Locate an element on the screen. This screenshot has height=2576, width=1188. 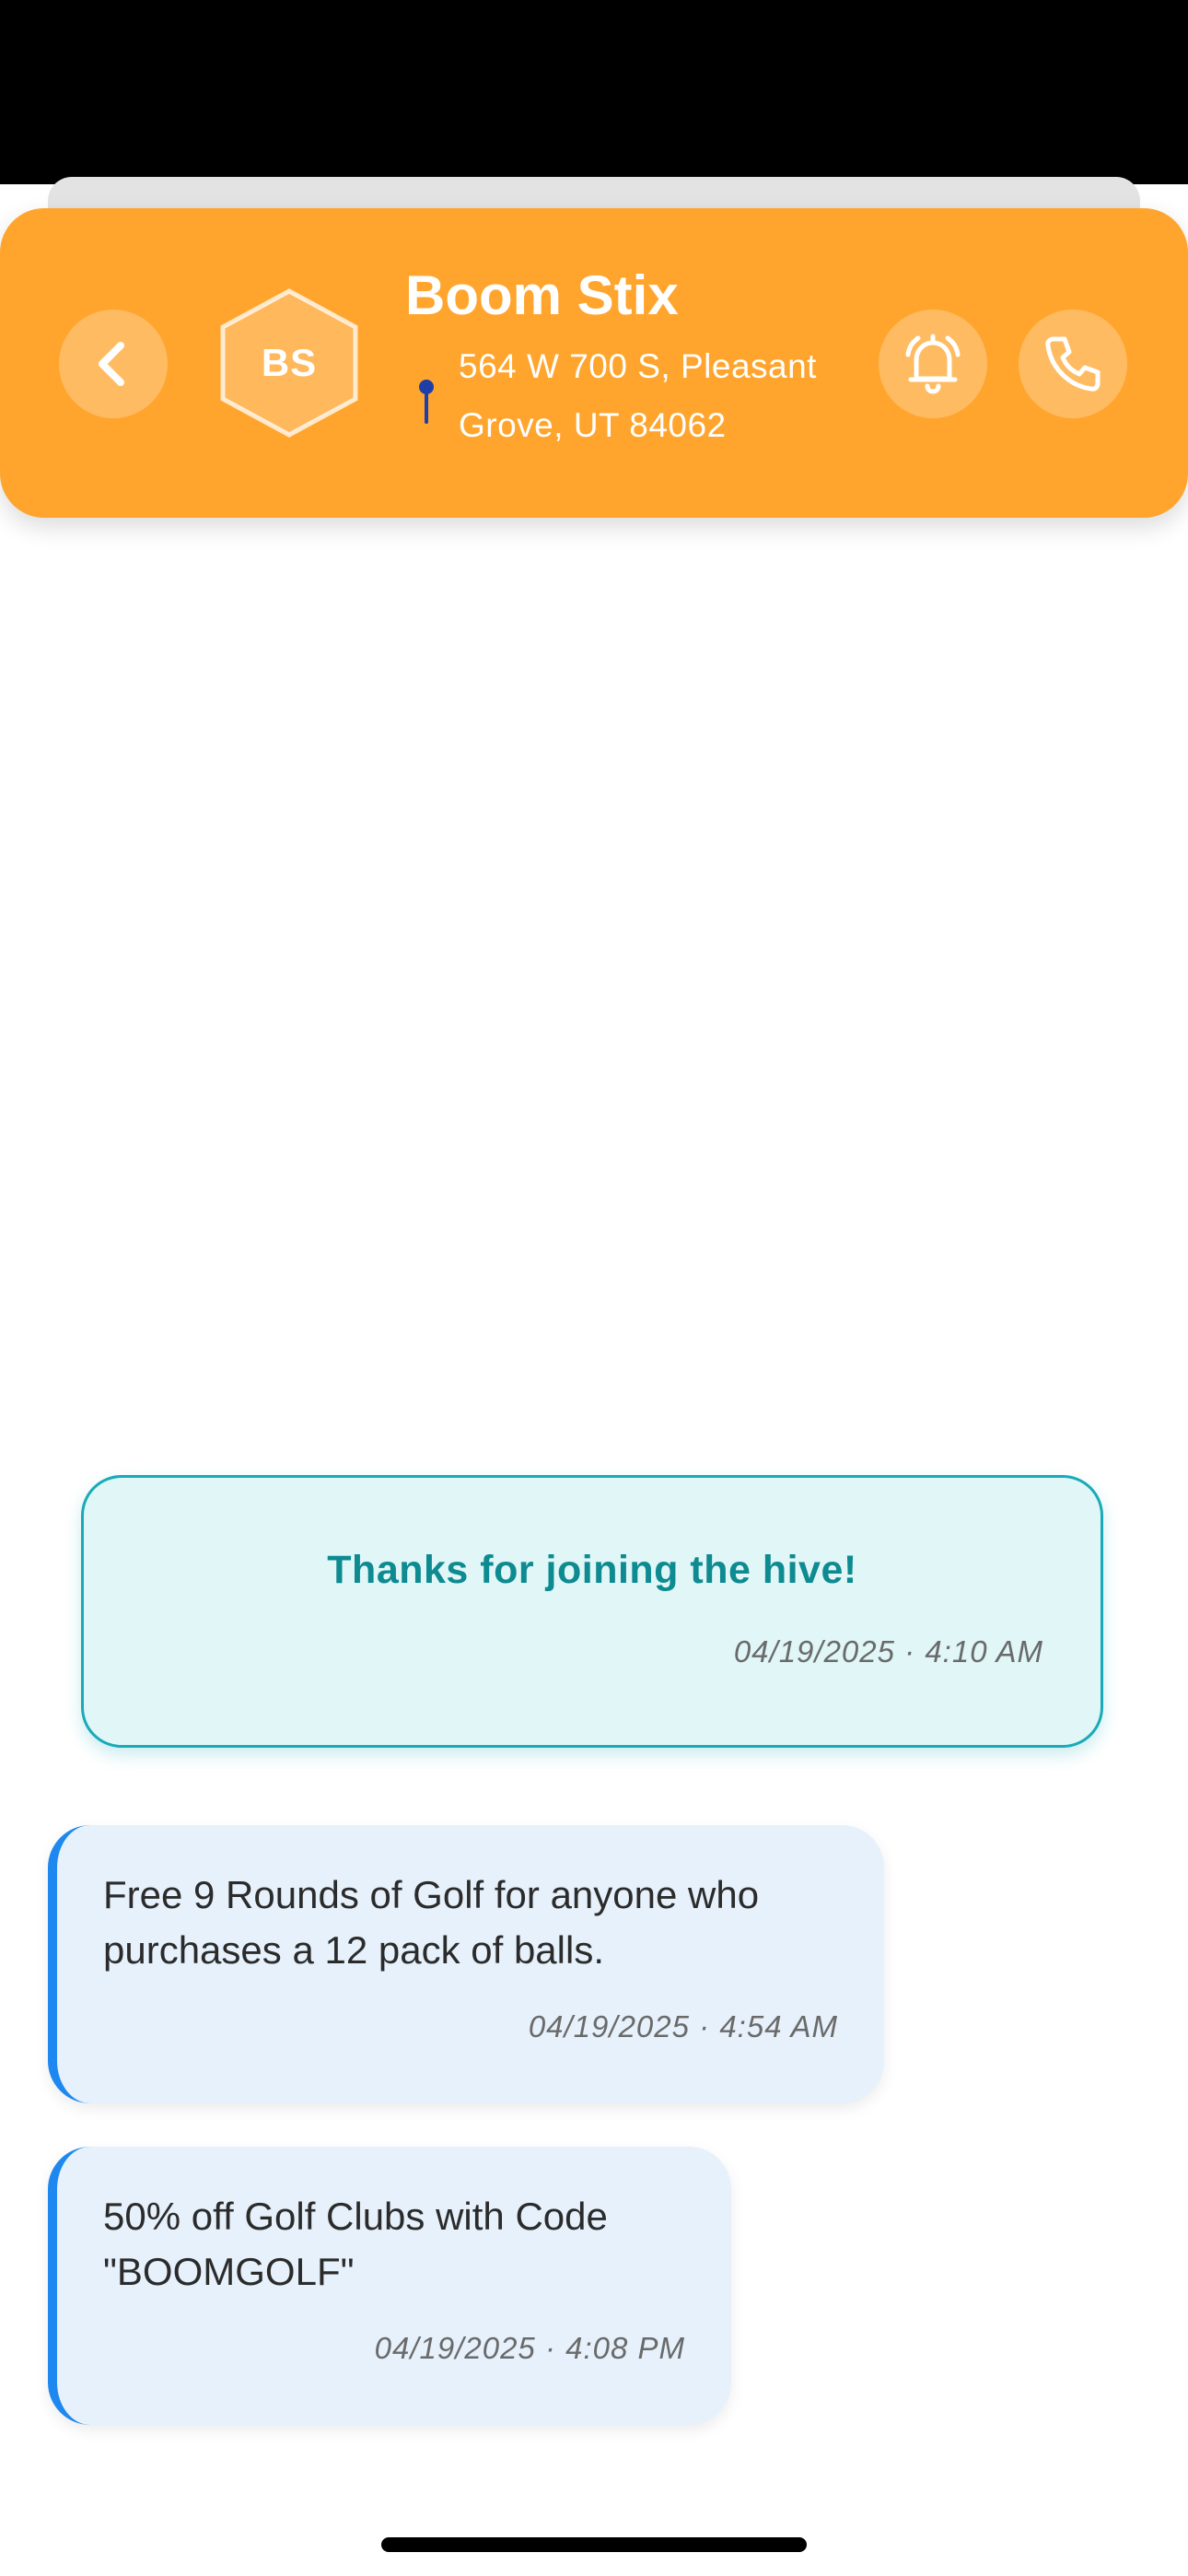
message-line: "BOOMGOLF" is located at coordinates (229, 2271).